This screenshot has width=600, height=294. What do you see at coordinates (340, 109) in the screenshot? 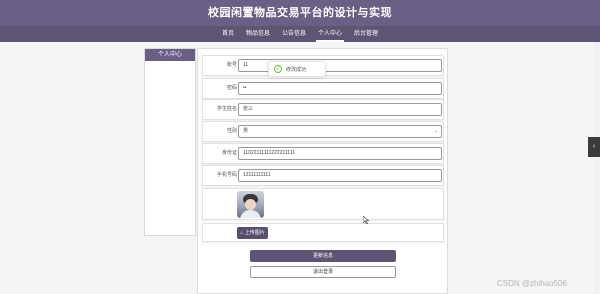
I see `student-name-input: 张三` at bounding box center [340, 109].